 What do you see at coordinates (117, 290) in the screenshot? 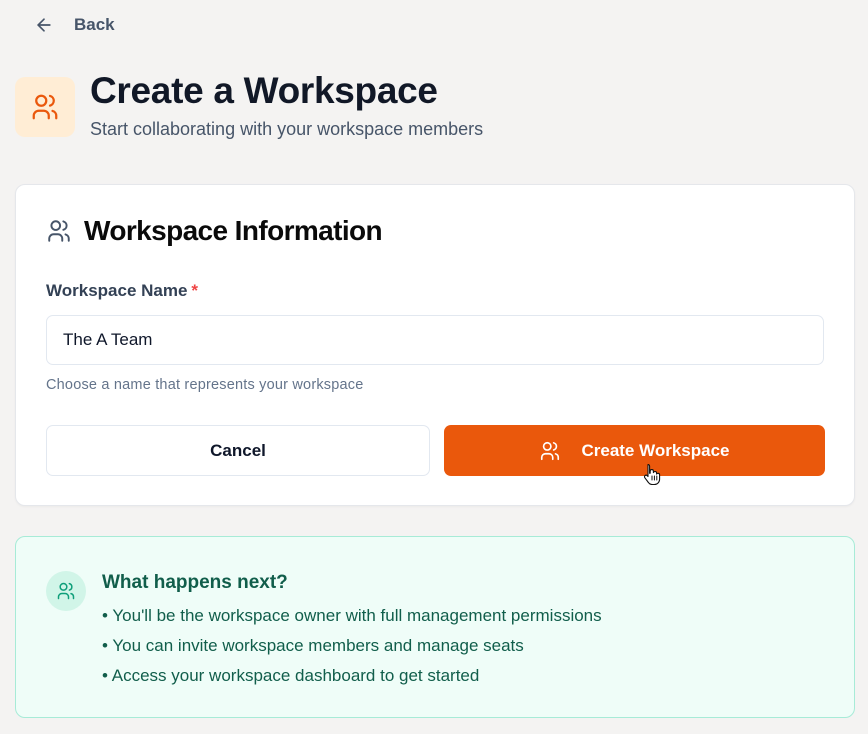
I see `workspace-name-label-text: Workspace Name` at bounding box center [117, 290].